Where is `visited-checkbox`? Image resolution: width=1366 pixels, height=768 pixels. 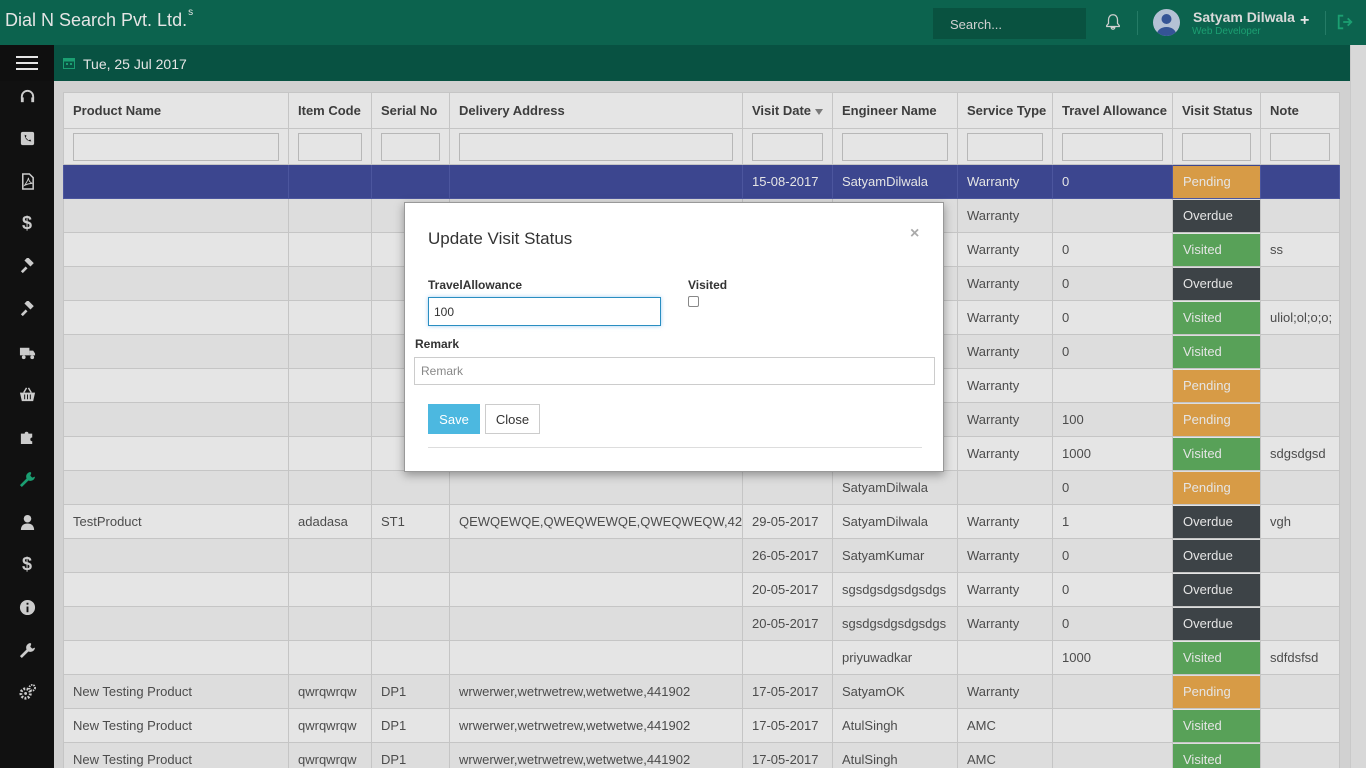 visited-checkbox is located at coordinates (693, 301).